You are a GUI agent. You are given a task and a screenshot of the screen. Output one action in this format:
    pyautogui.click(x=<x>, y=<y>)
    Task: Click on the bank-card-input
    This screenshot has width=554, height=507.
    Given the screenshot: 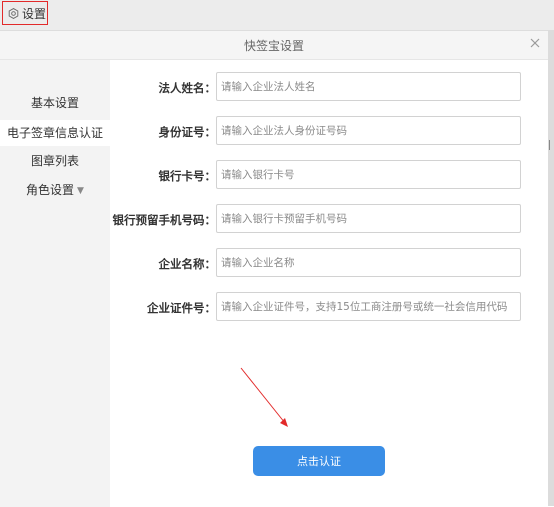 What is the action you would take?
    pyautogui.click(x=368, y=174)
    